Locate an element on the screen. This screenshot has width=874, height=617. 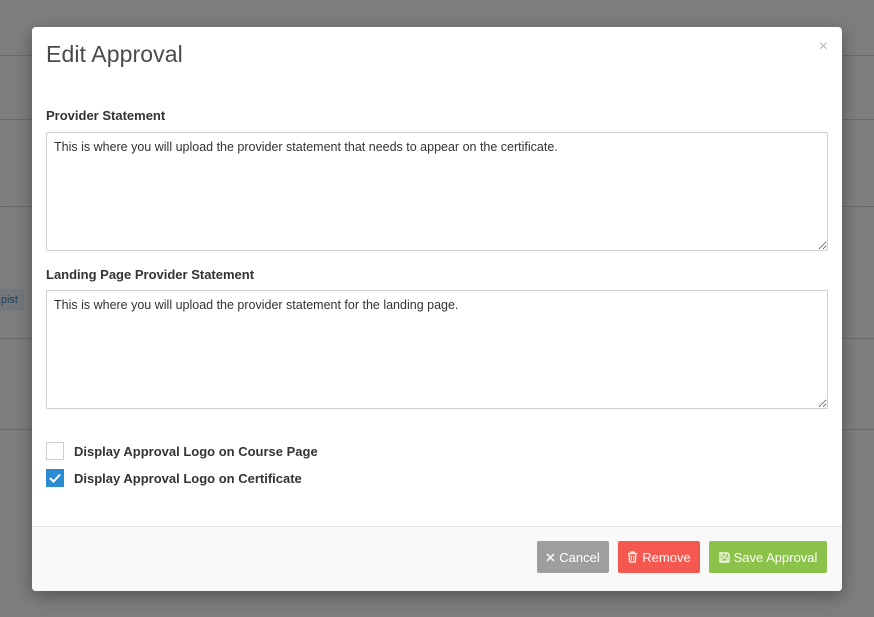
save-approval-button: Save Approval is located at coordinates (768, 557).